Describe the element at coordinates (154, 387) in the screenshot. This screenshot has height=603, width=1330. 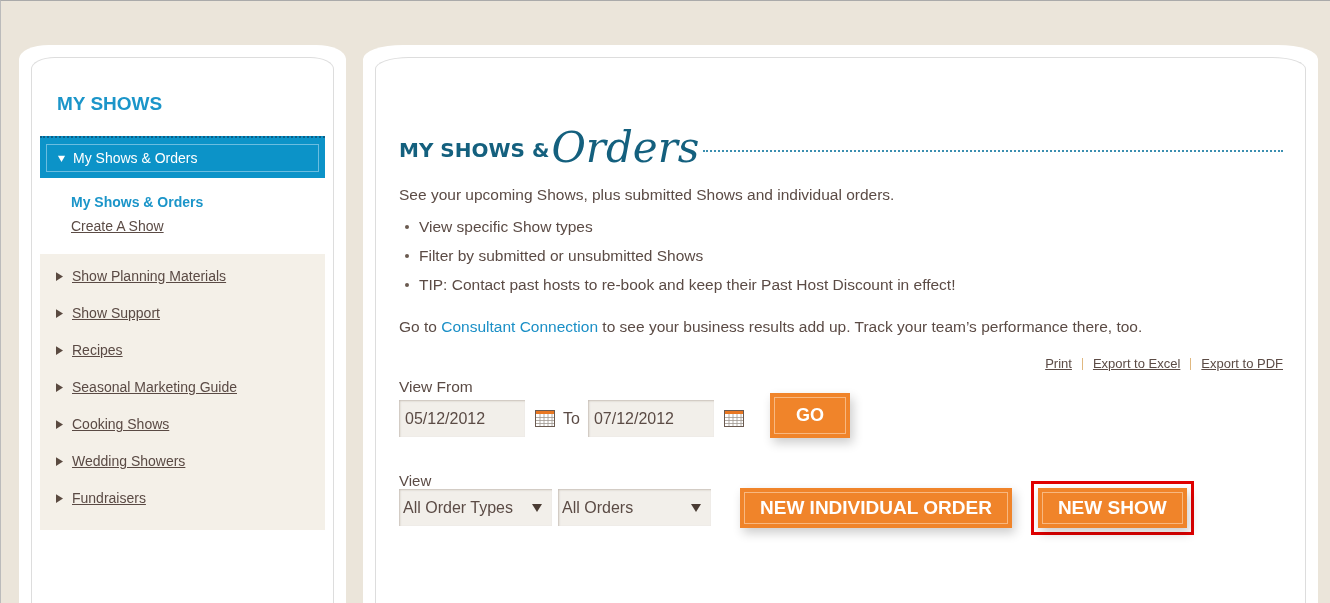
I see `menu-link: Seasonal Marketing Guide` at that location.